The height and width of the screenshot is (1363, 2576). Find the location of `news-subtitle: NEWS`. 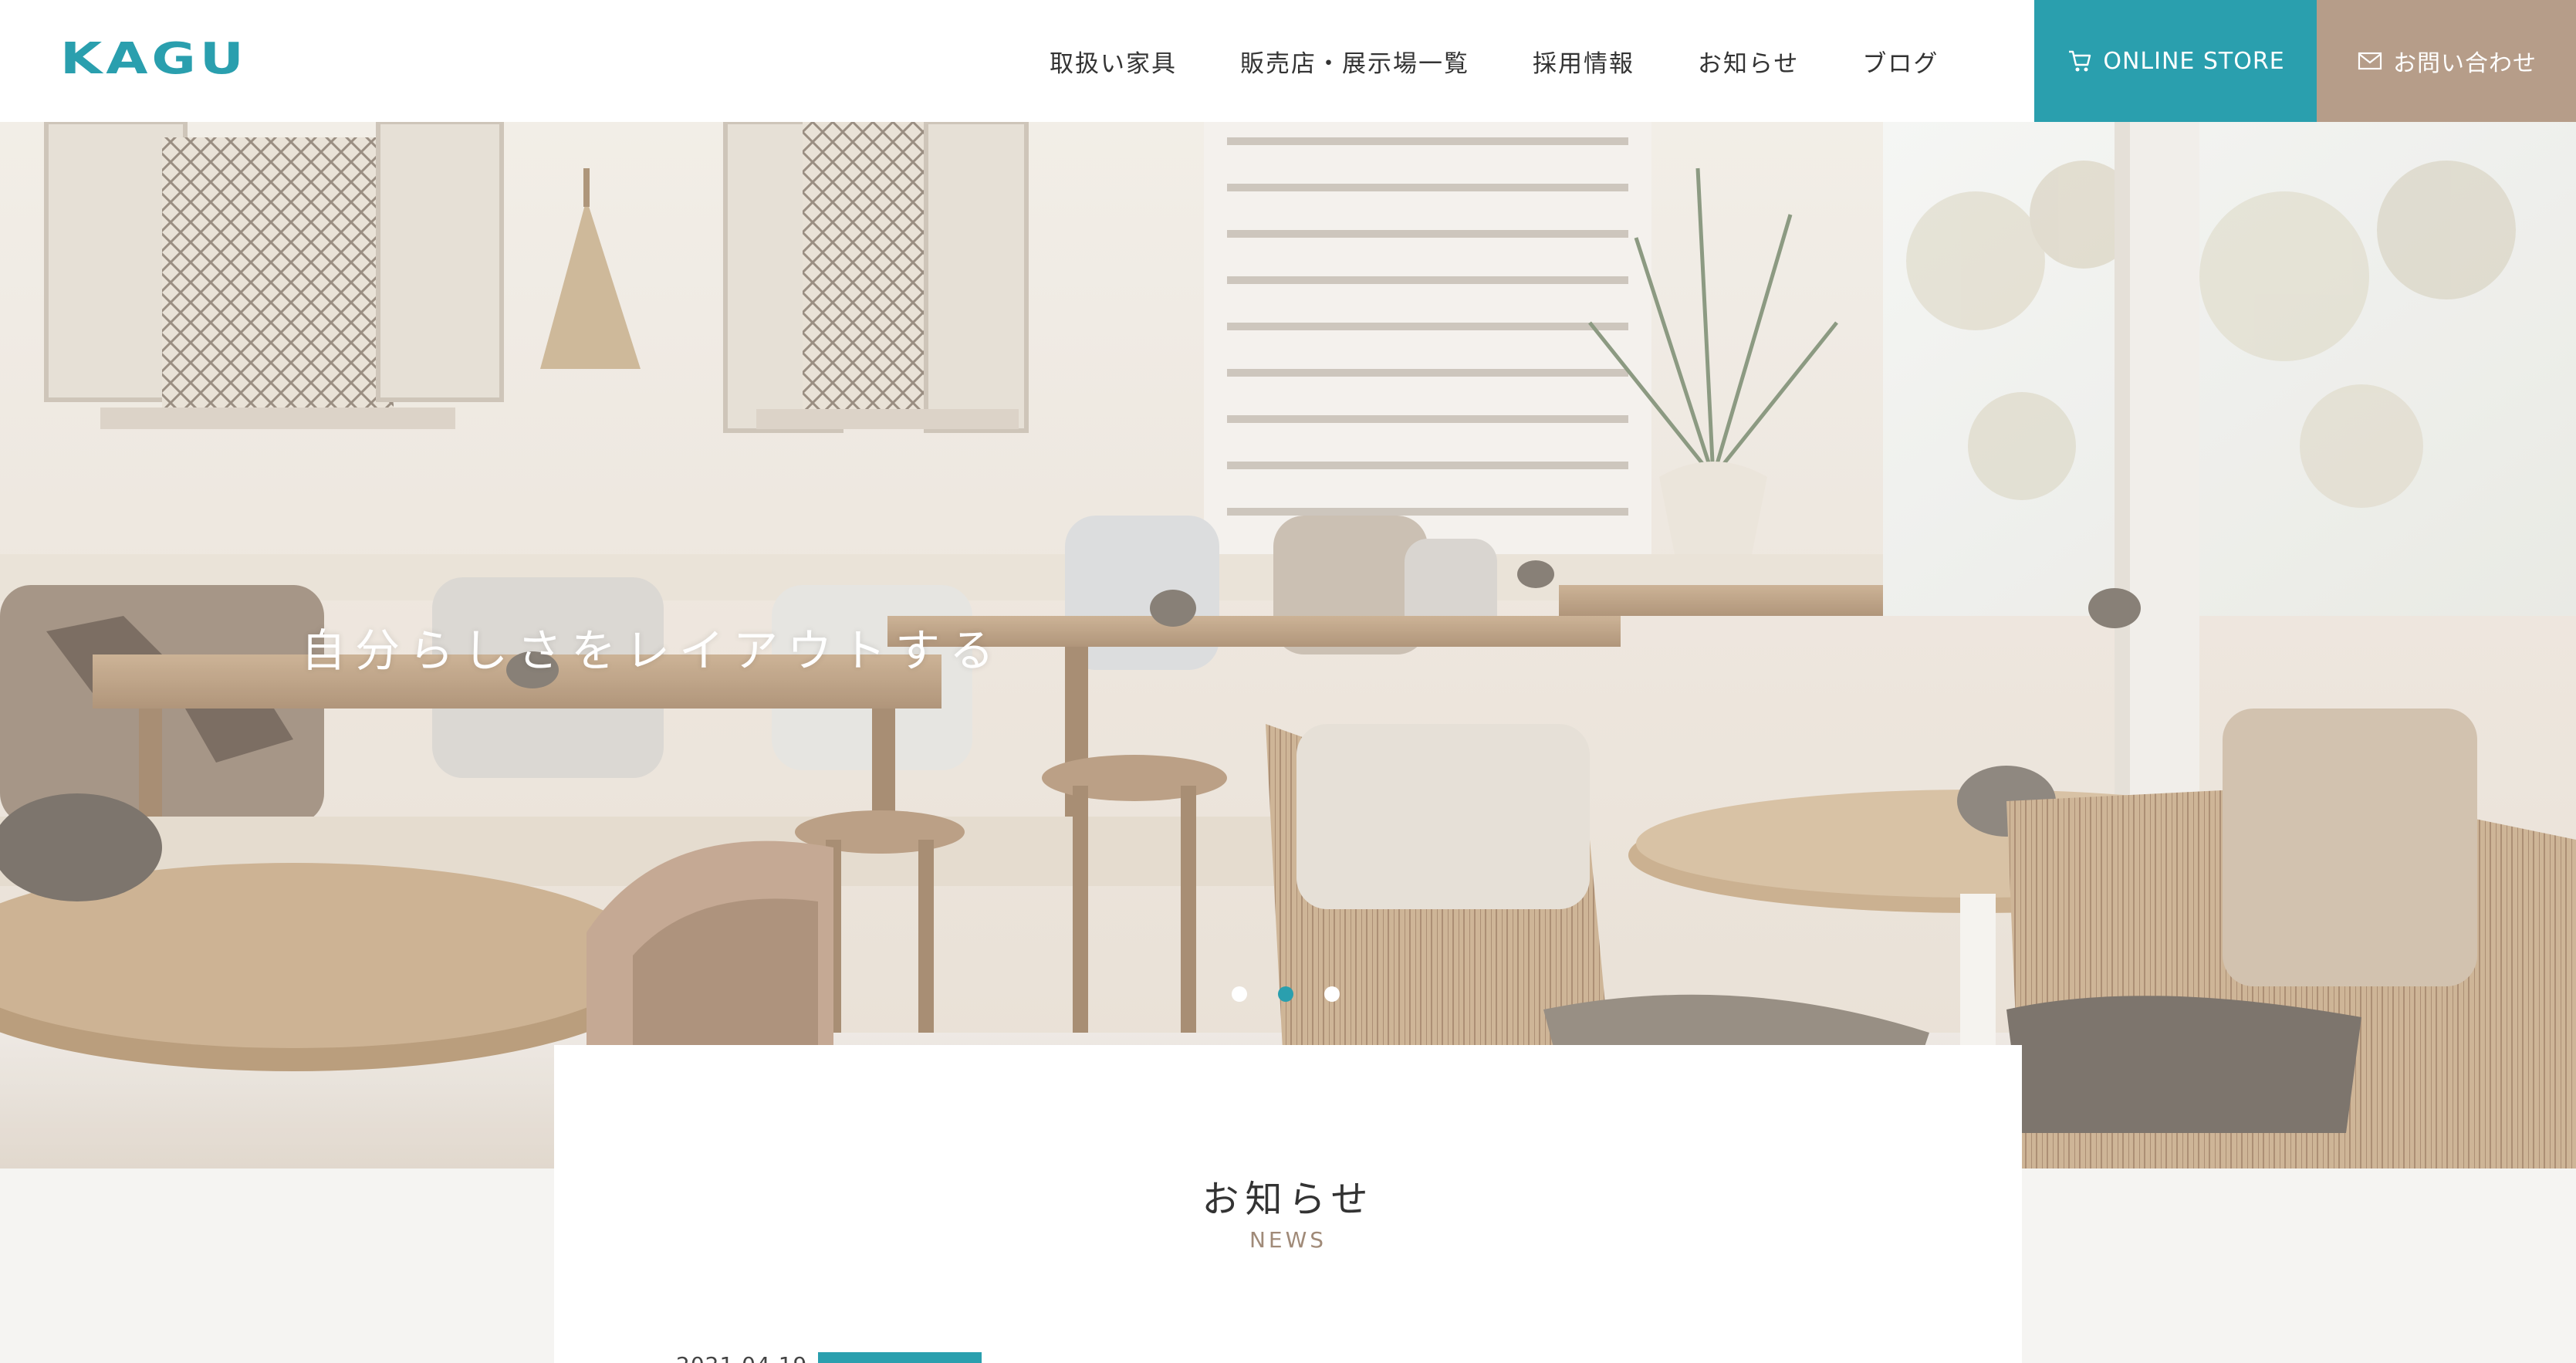

news-subtitle: NEWS is located at coordinates (1288, 1240).